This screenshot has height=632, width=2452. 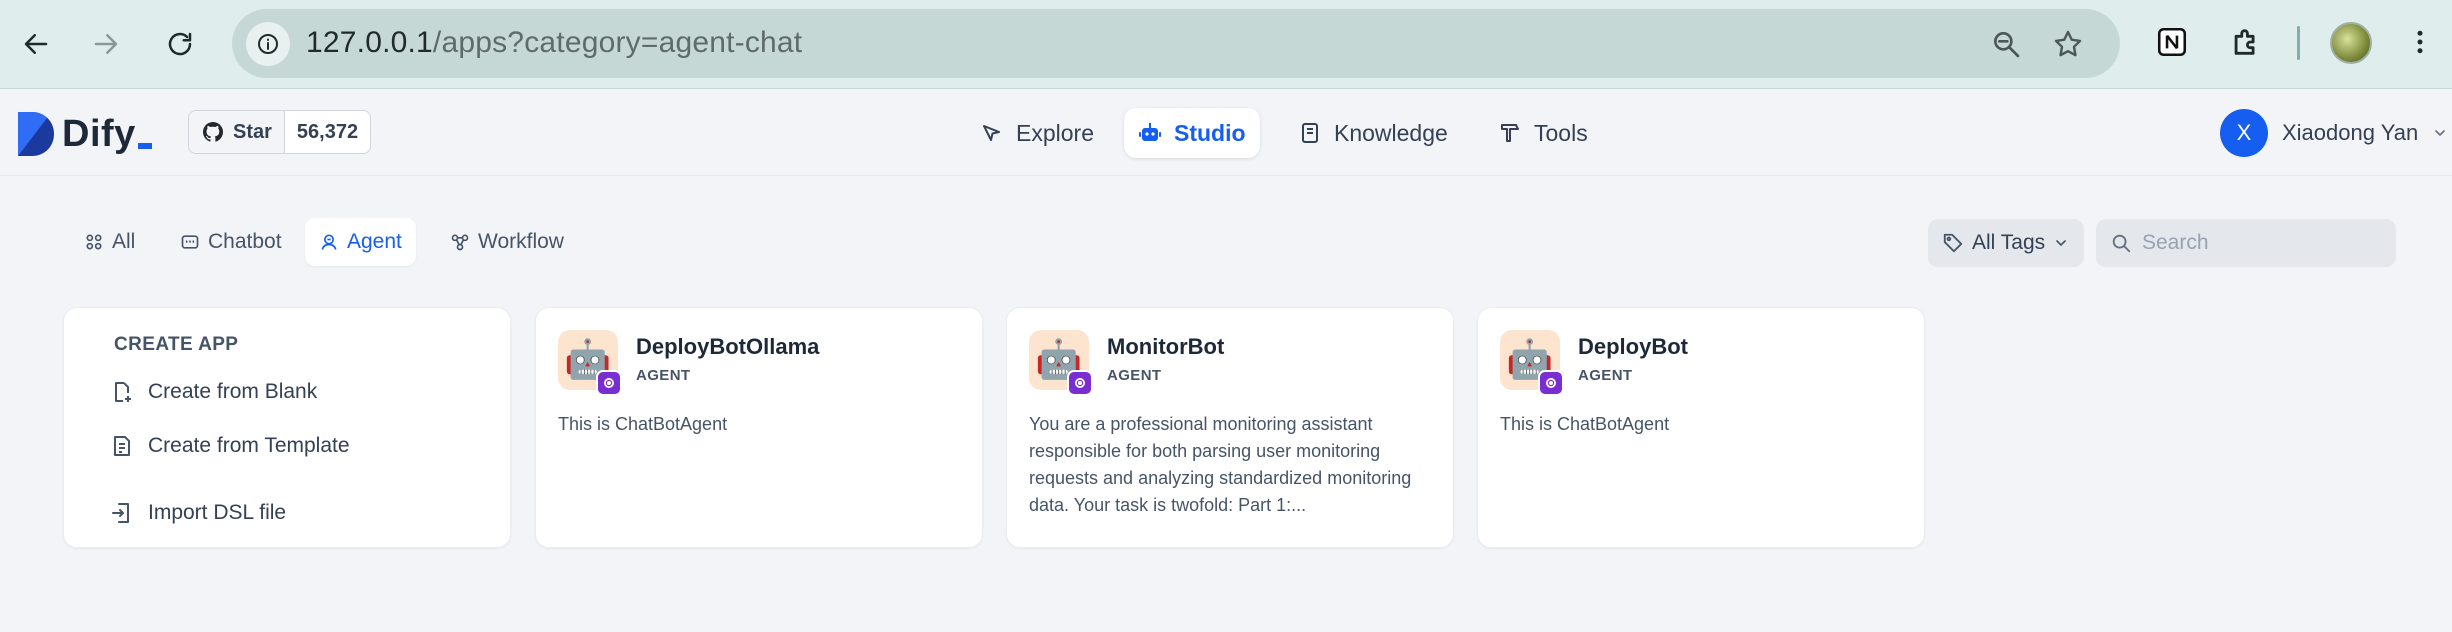 What do you see at coordinates (268, 44) in the screenshot?
I see `site-info-icon` at bounding box center [268, 44].